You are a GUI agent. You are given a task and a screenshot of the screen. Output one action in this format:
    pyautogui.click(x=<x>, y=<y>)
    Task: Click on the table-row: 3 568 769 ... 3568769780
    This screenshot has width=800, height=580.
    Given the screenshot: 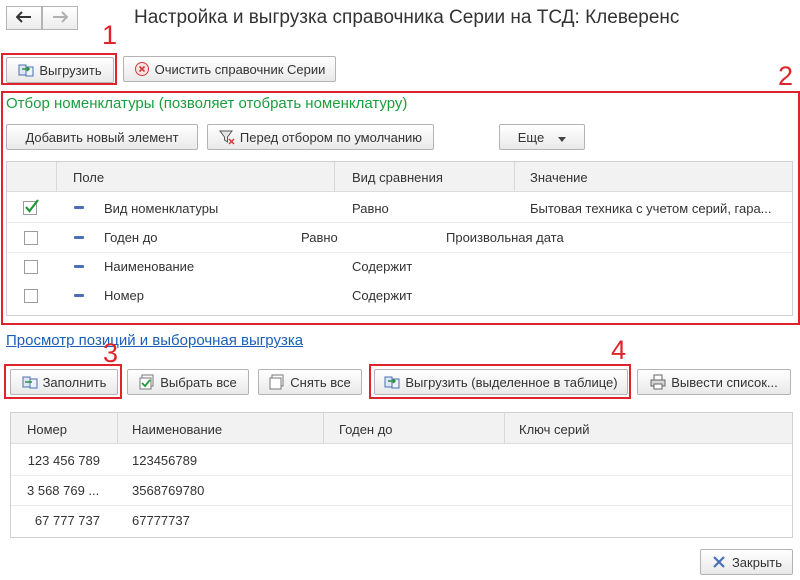 What is the action you would take?
    pyautogui.click(x=401, y=490)
    